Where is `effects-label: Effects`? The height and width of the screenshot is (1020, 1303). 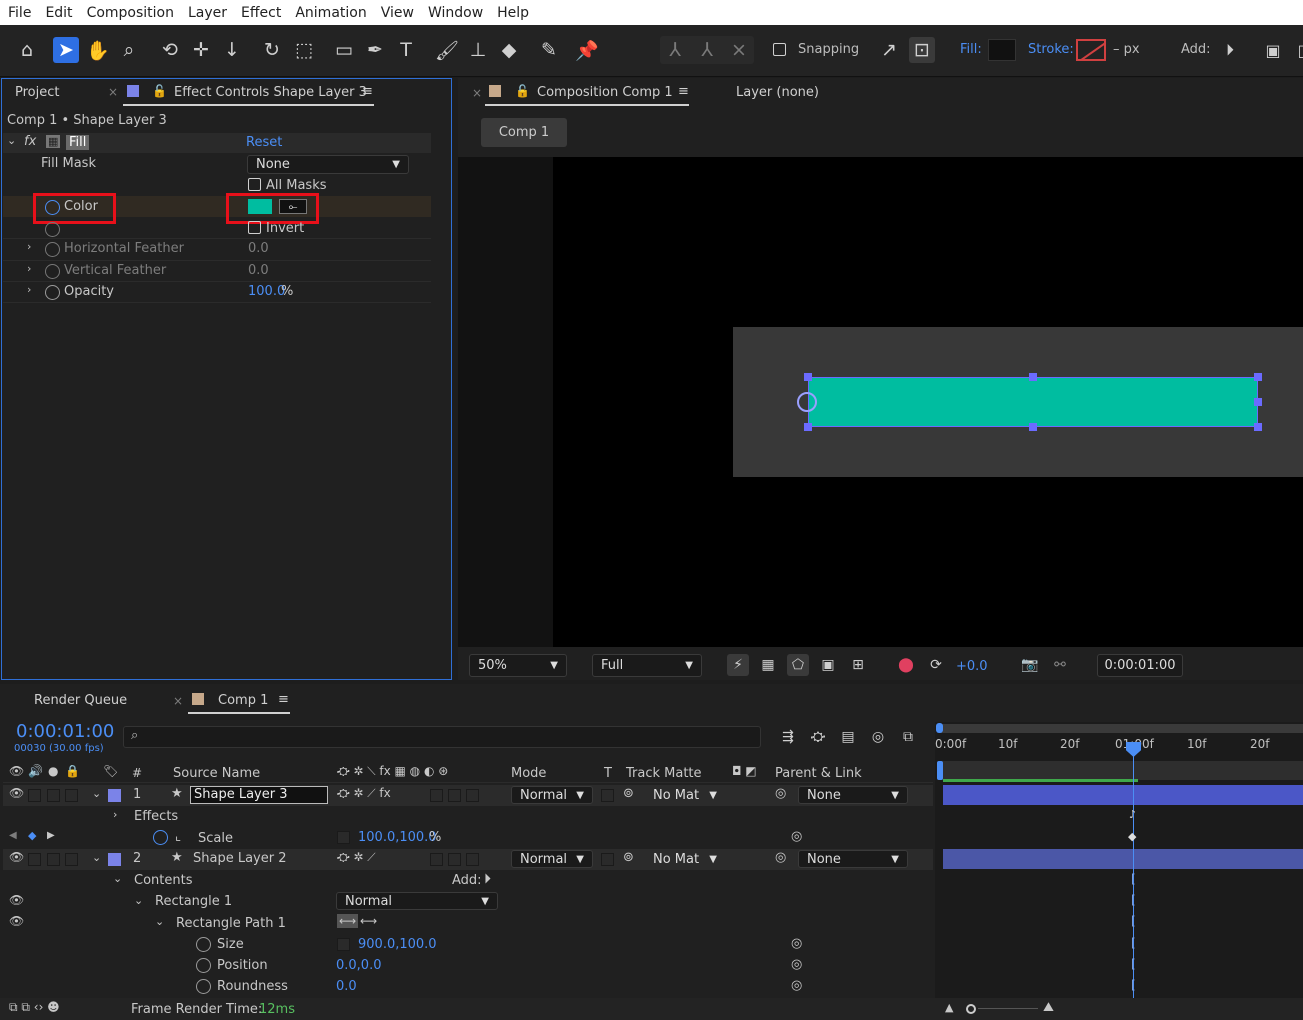 effects-label: Effects is located at coordinates (156, 816).